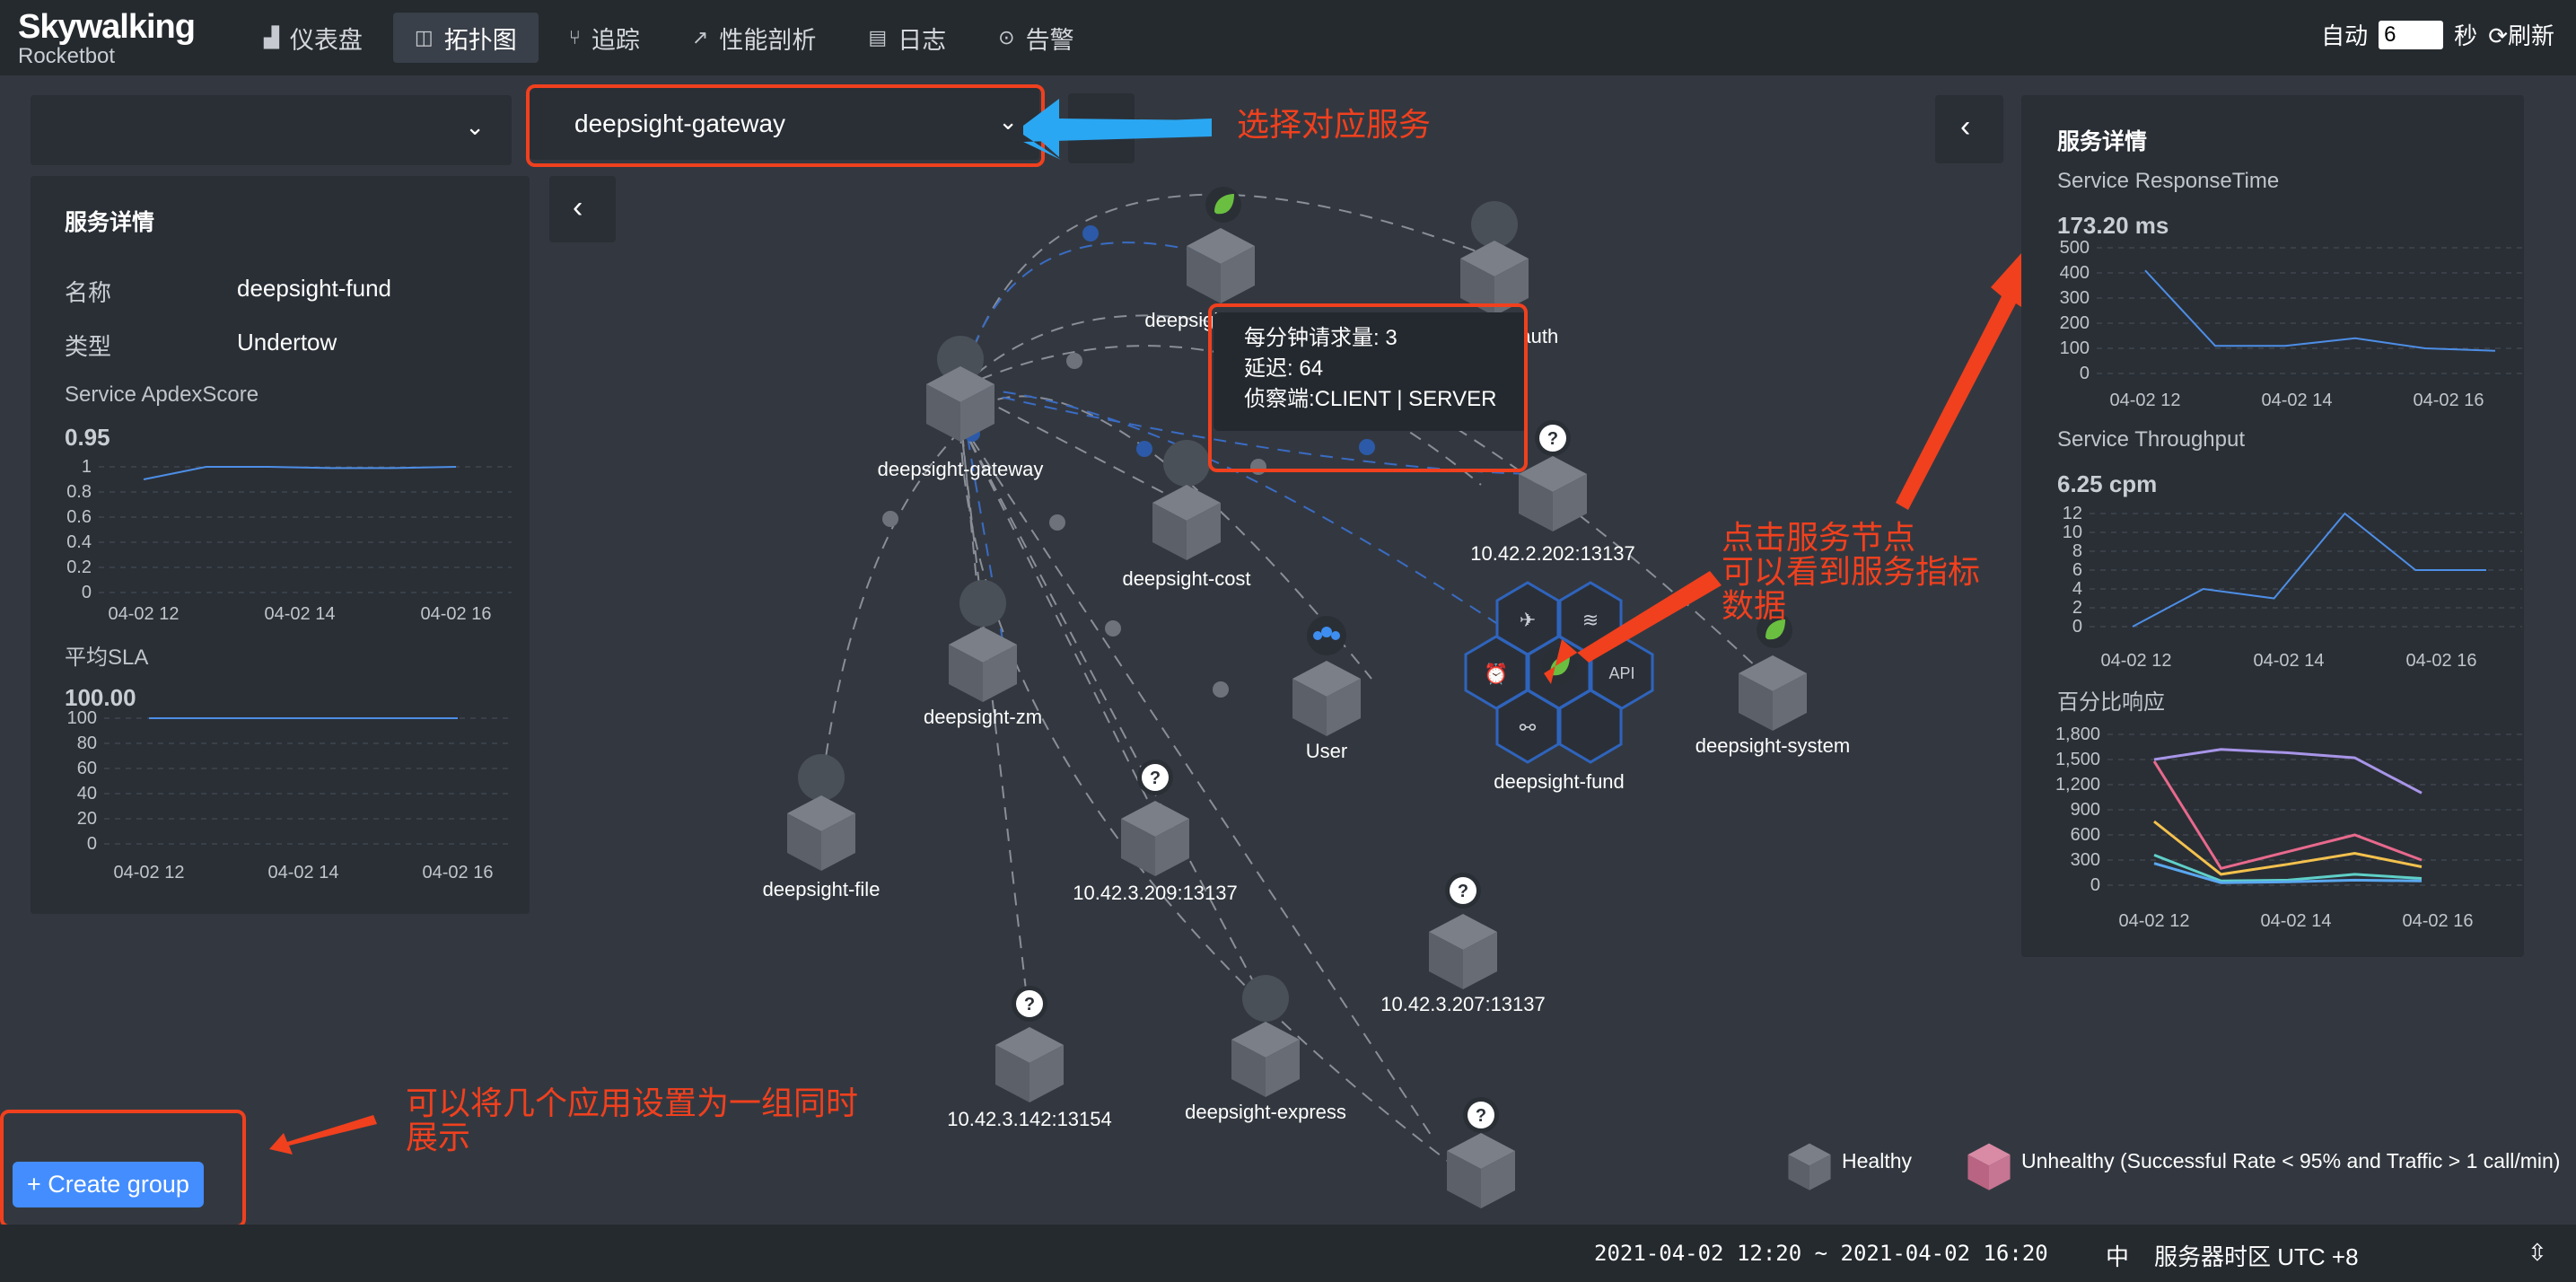 Image resolution: width=2576 pixels, height=1282 pixels. What do you see at coordinates (2168, 181) in the screenshot?
I see `response-time-label: Service ResponseTime` at bounding box center [2168, 181].